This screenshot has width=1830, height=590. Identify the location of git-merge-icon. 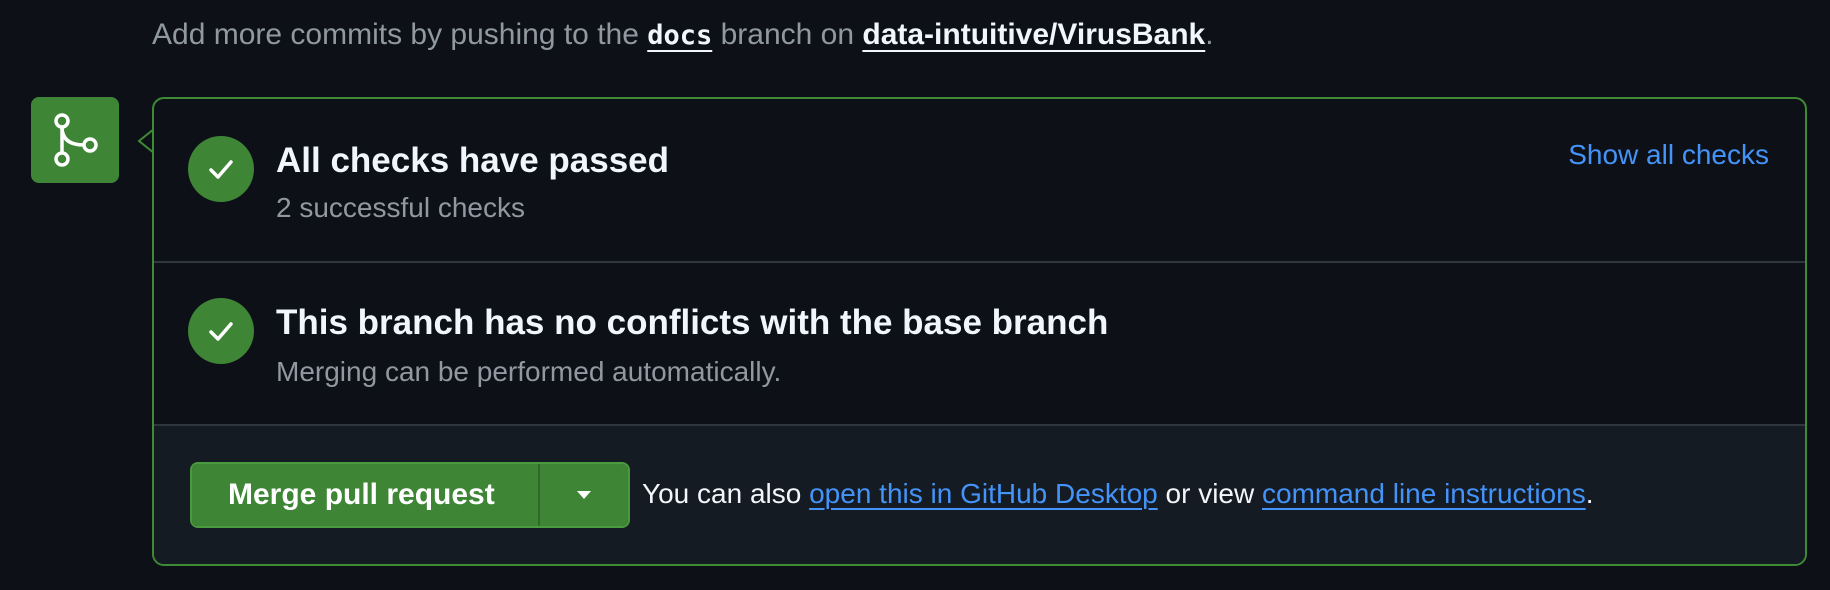
(76, 140).